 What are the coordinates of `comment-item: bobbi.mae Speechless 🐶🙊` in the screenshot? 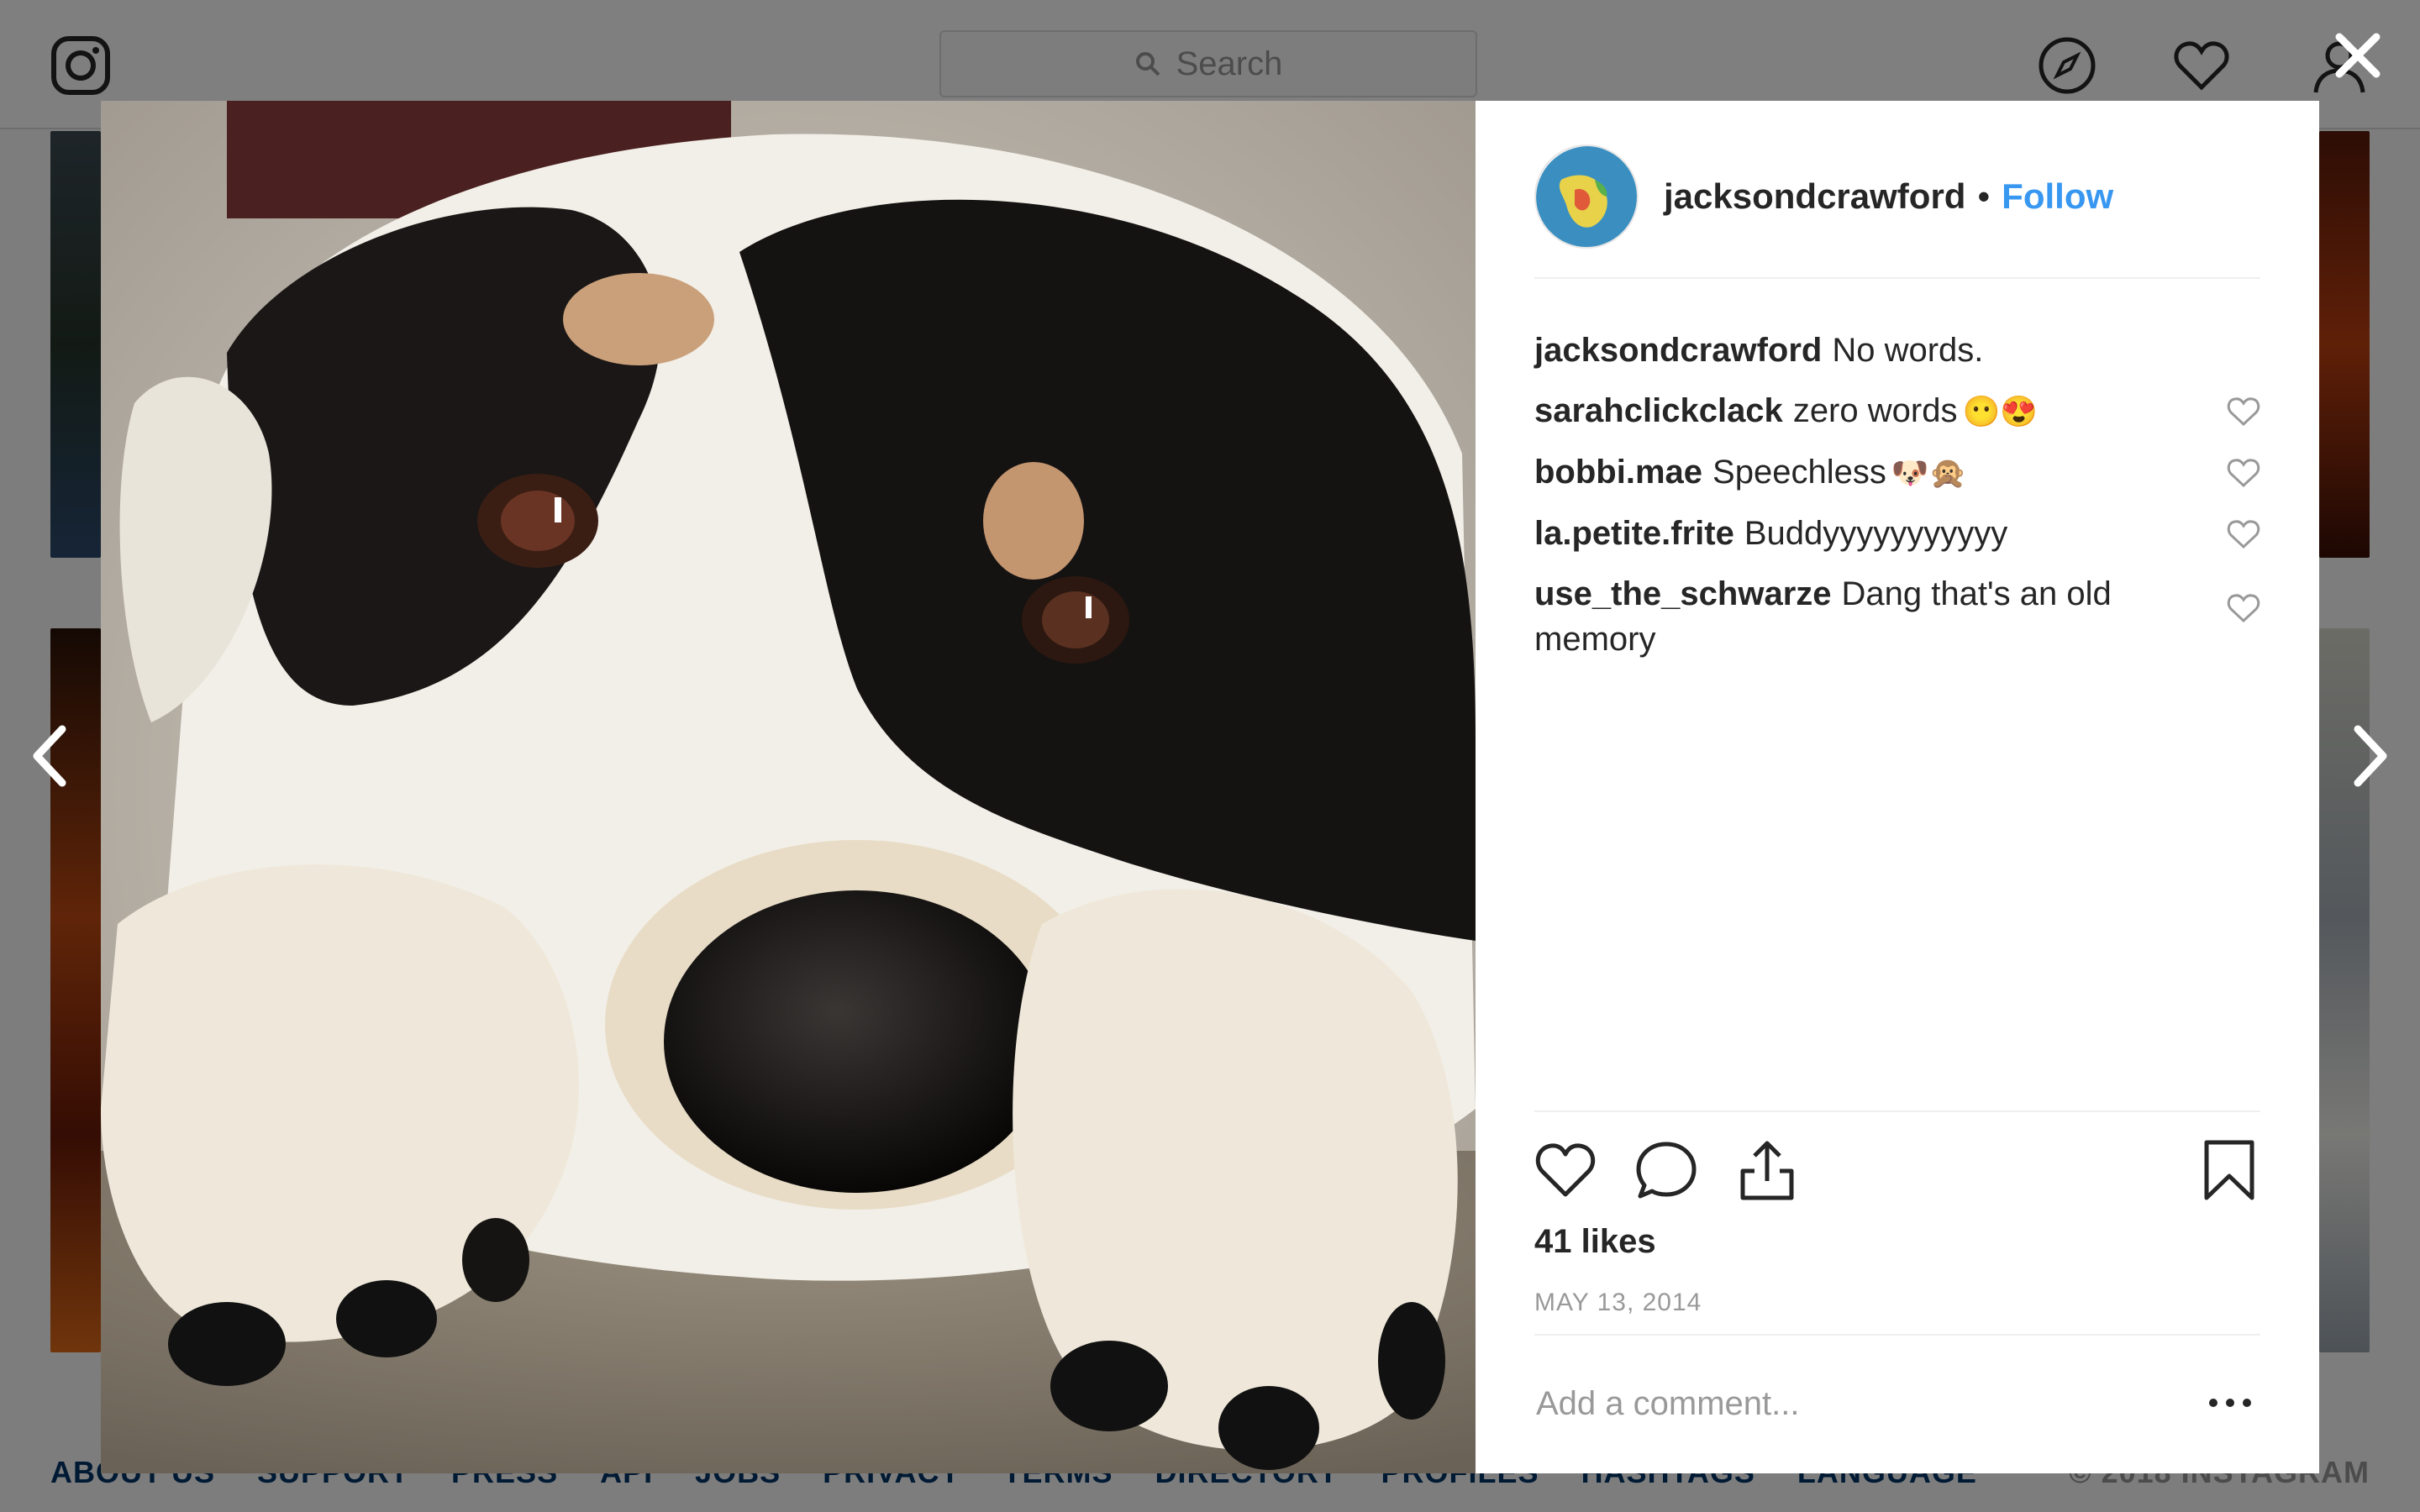 It's located at (1897, 472).